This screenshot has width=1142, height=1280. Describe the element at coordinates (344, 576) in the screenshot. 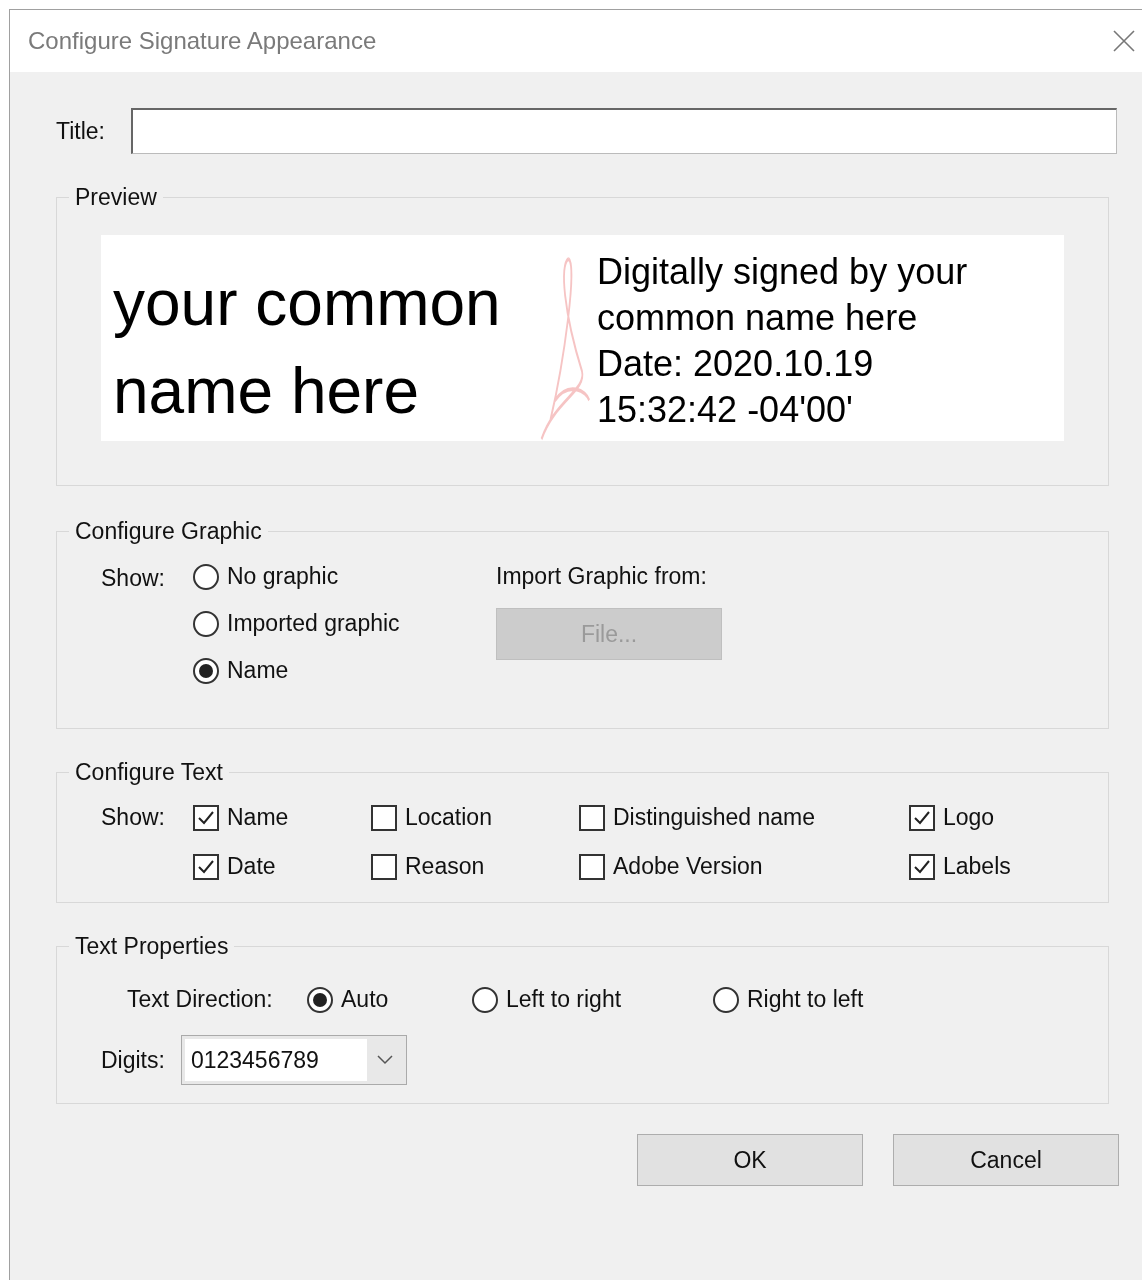

I see `radio-option: No graphic` at that location.